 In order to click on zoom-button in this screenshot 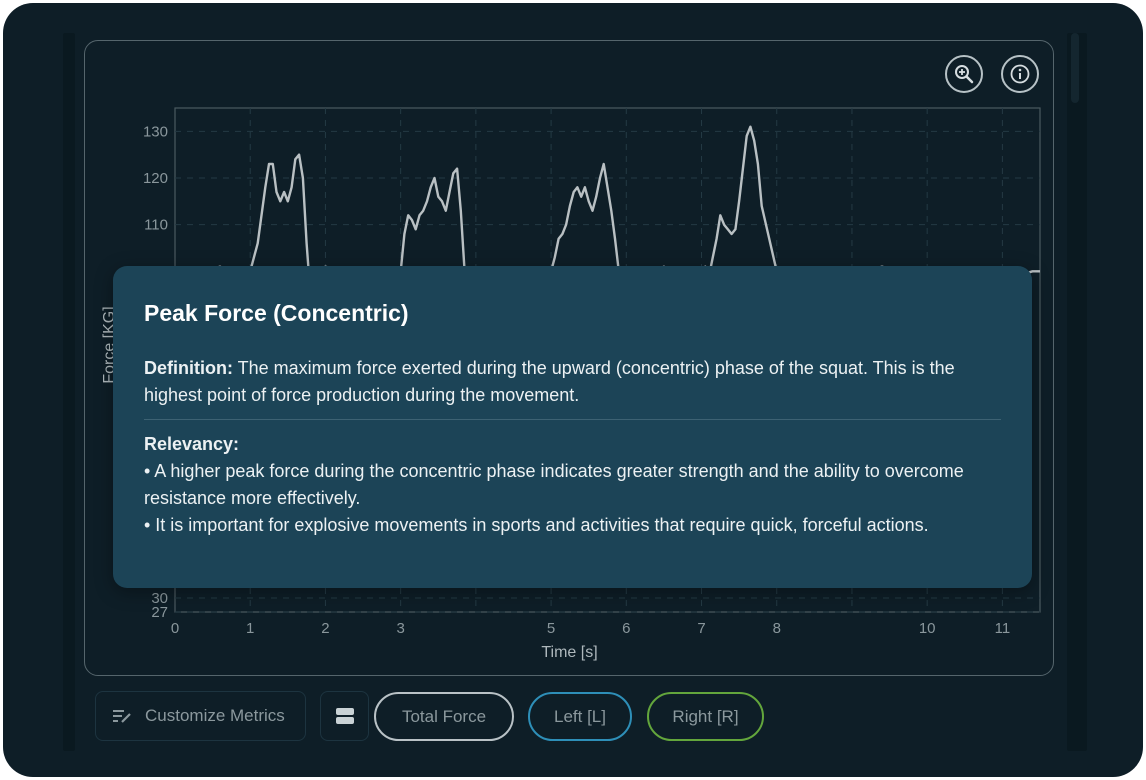, I will do `click(964, 74)`.